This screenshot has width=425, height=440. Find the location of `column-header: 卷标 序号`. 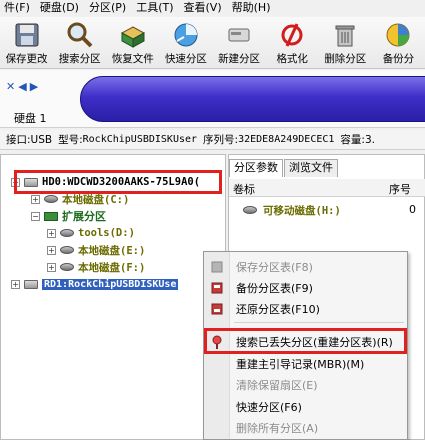

column-header: 卷标 序号 is located at coordinates (327, 188).